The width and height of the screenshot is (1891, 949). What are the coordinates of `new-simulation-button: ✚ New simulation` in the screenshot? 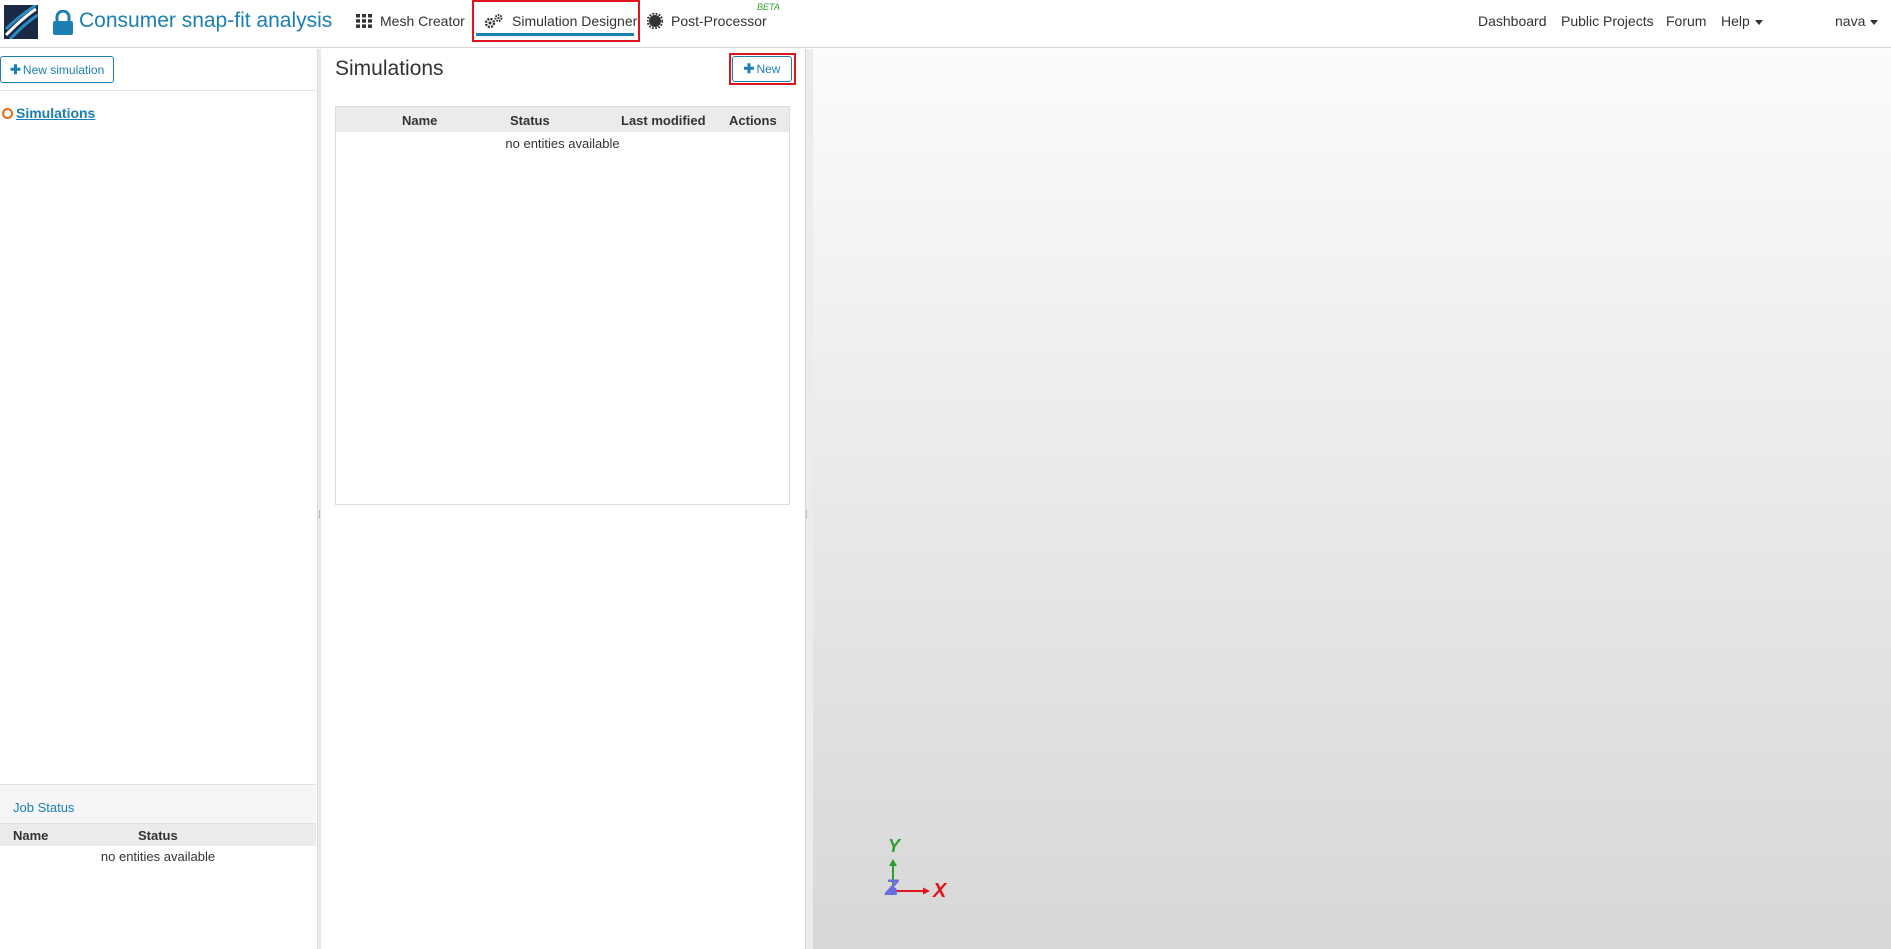 It's located at (57, 69).